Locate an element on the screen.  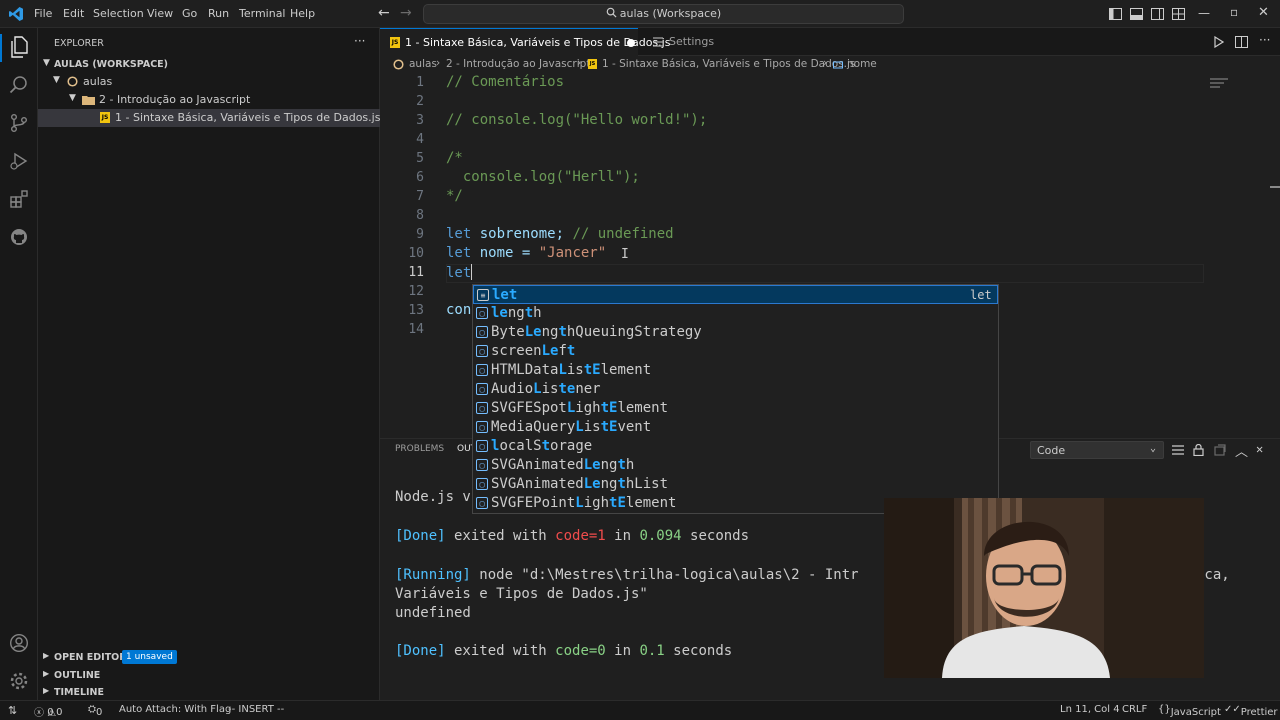
chevron-down-icon: ⌄ is located at coordinates (1153, 448).